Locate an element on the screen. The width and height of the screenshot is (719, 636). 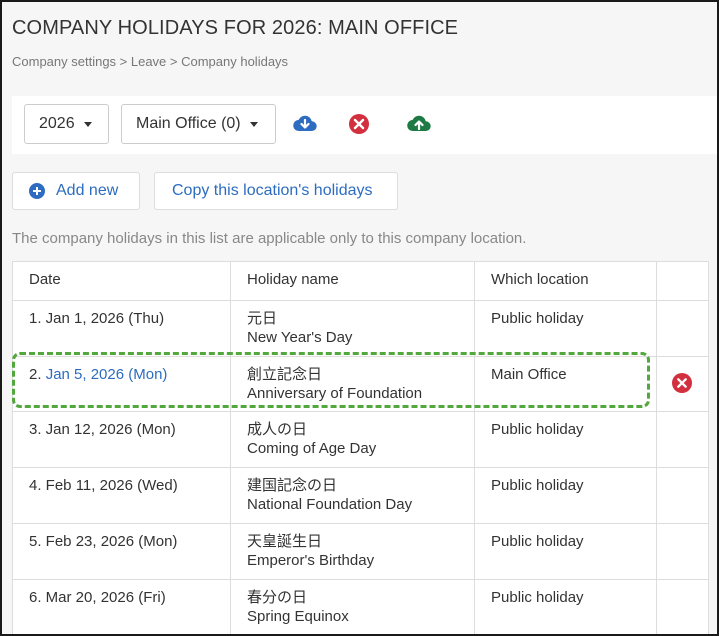
location-select-value: Main Office (0) is located at coordinates (188, 123).